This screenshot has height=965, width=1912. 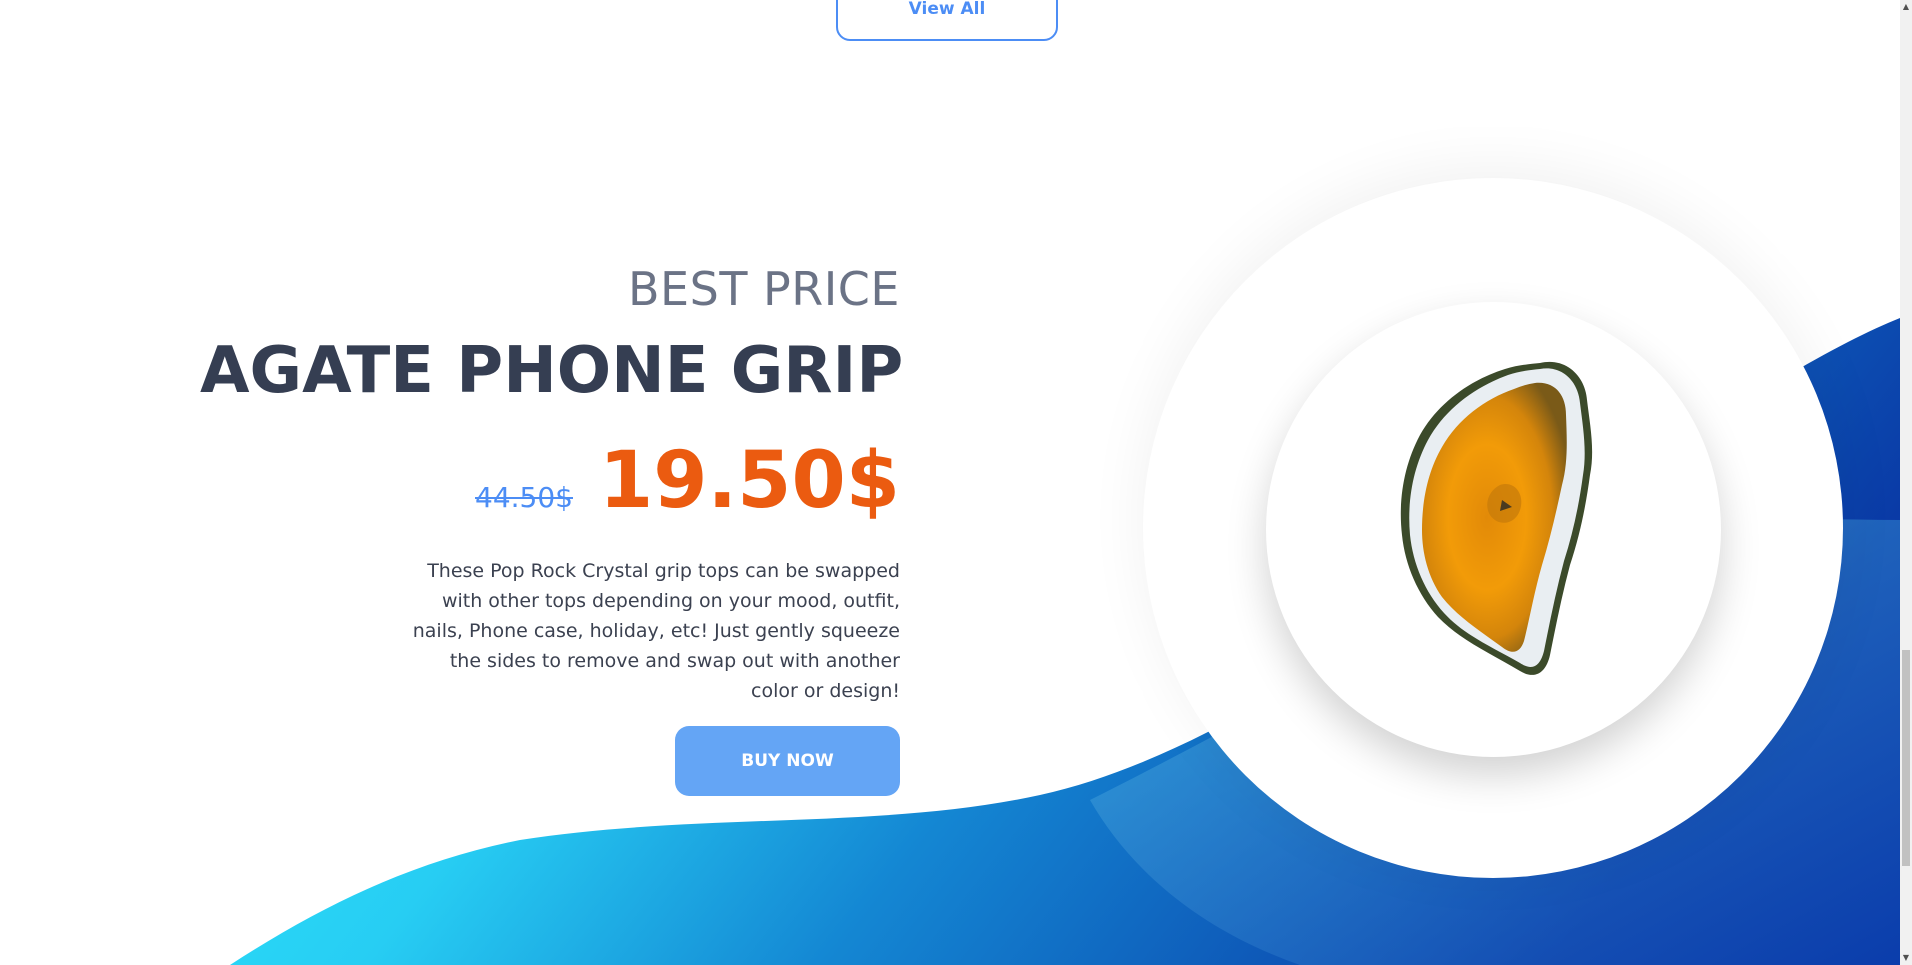 What do you see at coordinates (1496, 518) in the screenshot?
I see `agate-stone-image` at bounding box center [1496, 518].